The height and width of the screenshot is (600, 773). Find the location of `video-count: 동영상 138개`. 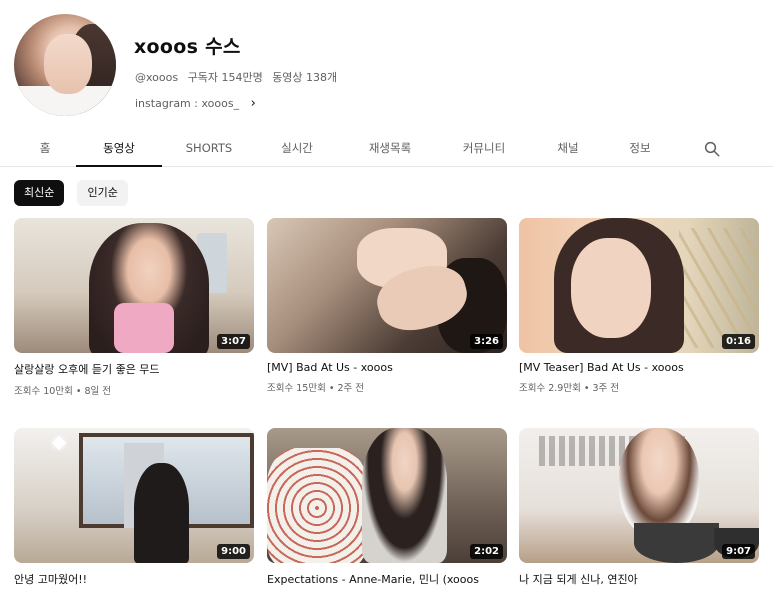

video-count: 동영상 138개 is located at coordinates (305, 77).